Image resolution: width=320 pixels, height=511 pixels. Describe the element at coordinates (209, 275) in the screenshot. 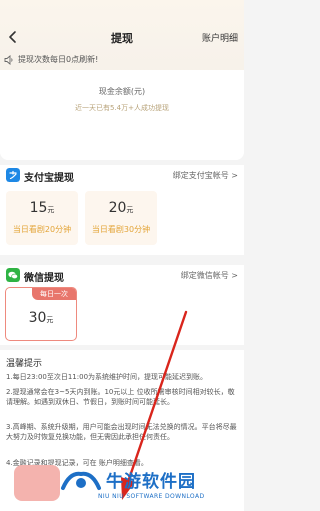

I see `bind-wechat-link: 绑定微信帐号 >` at that location.